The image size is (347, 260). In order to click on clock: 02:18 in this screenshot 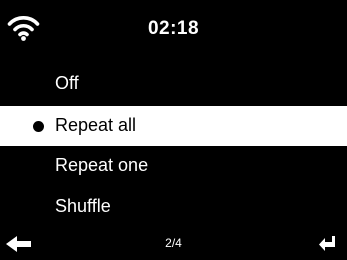, I will do `click(173, 28)`.